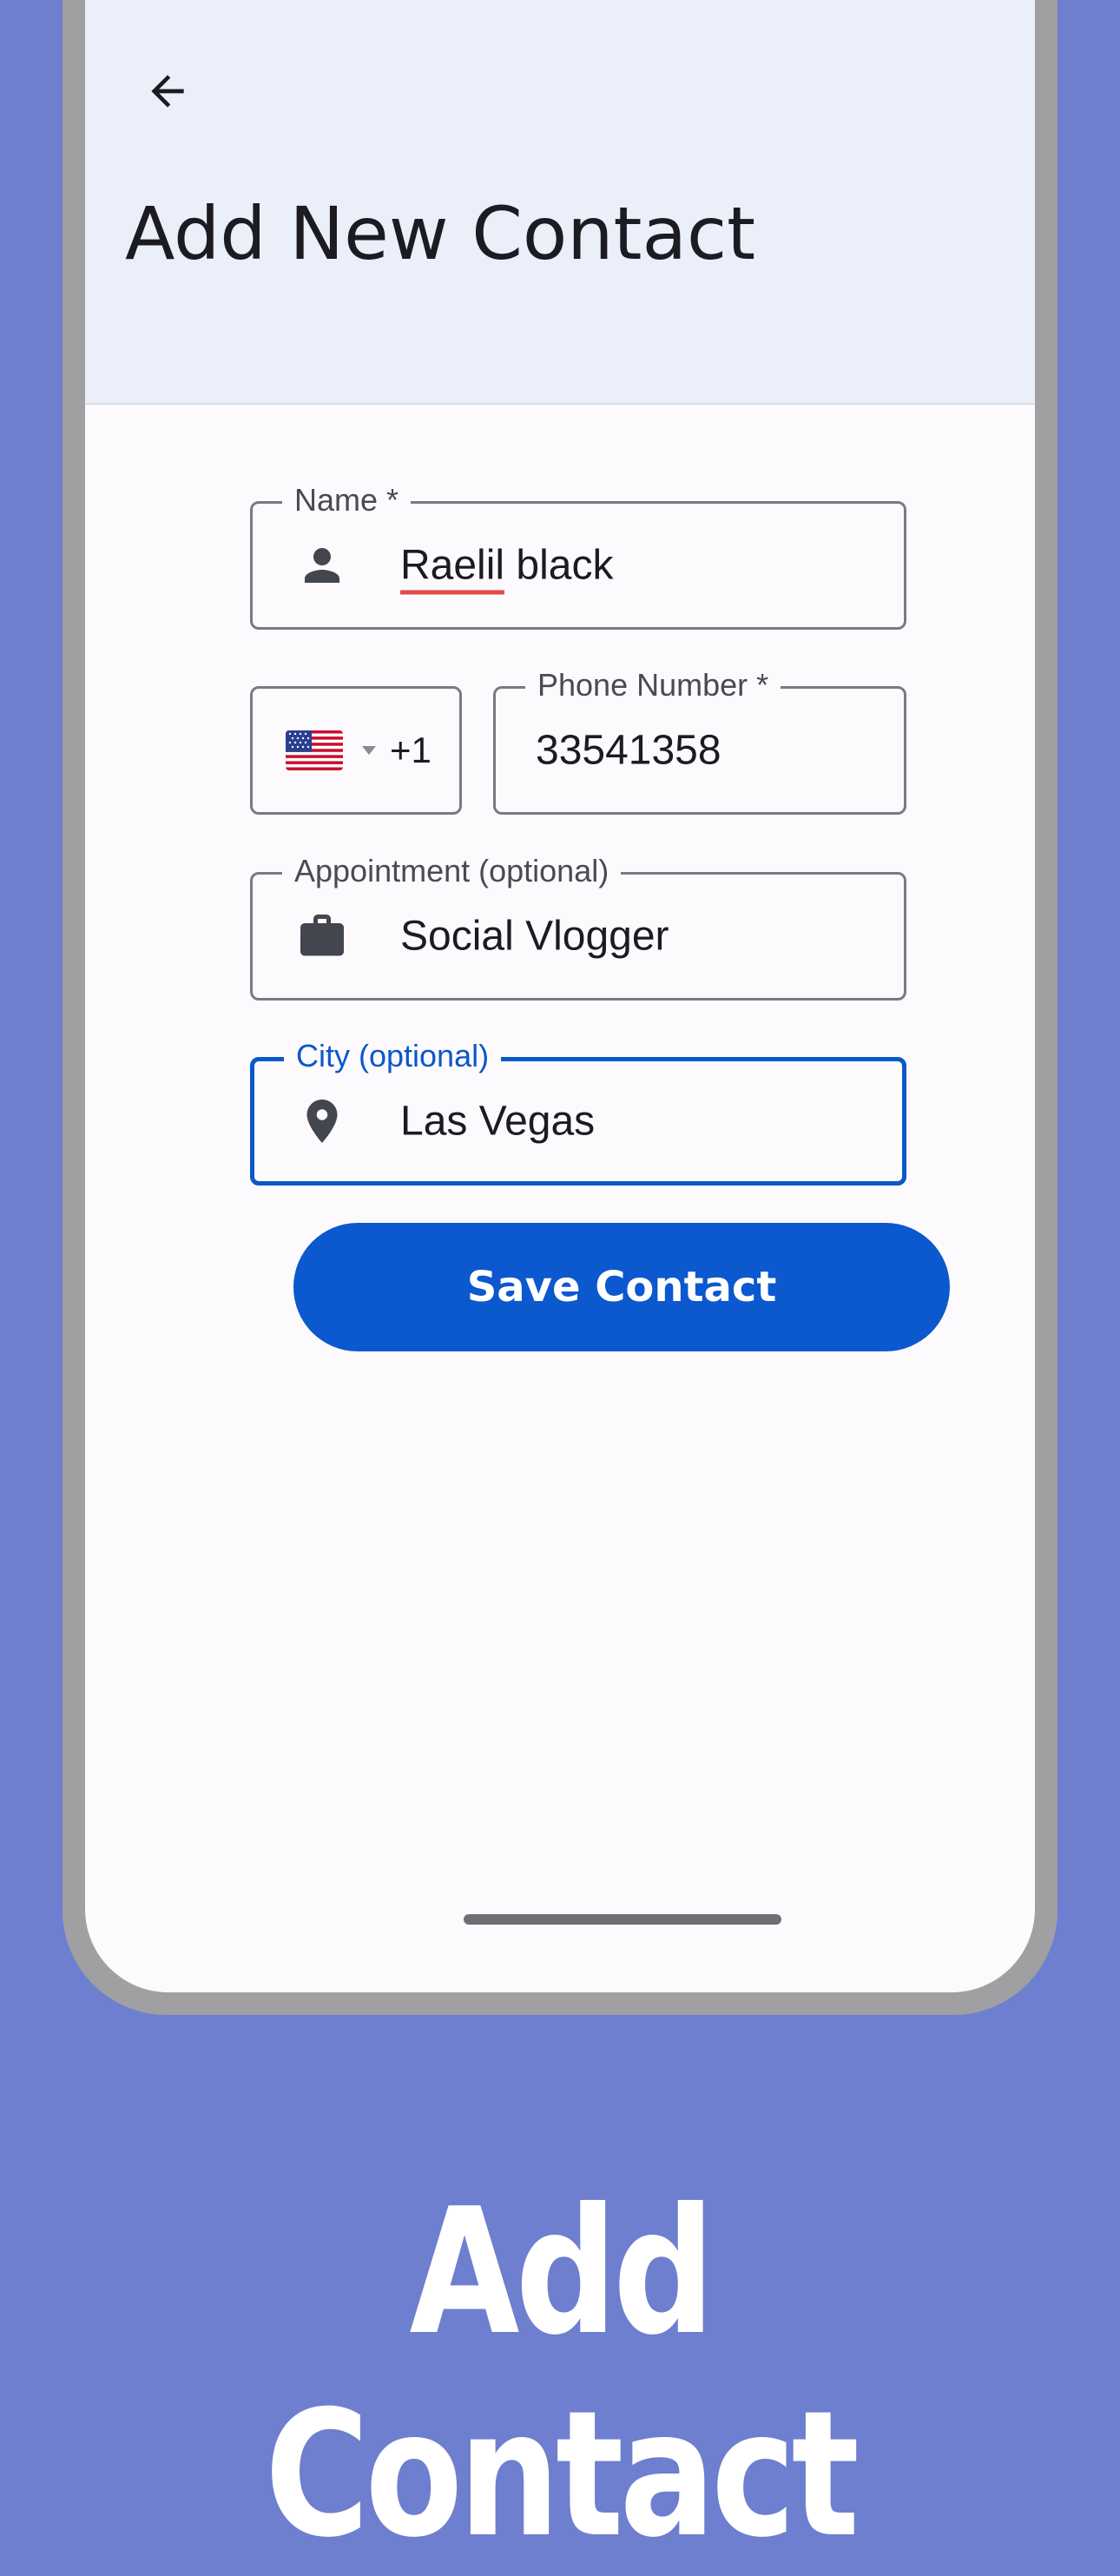  What do you see at coordinates (393, 1056) in the screenshot?
I see `city-label: City (optional)` at bounding box center [393, 1056].